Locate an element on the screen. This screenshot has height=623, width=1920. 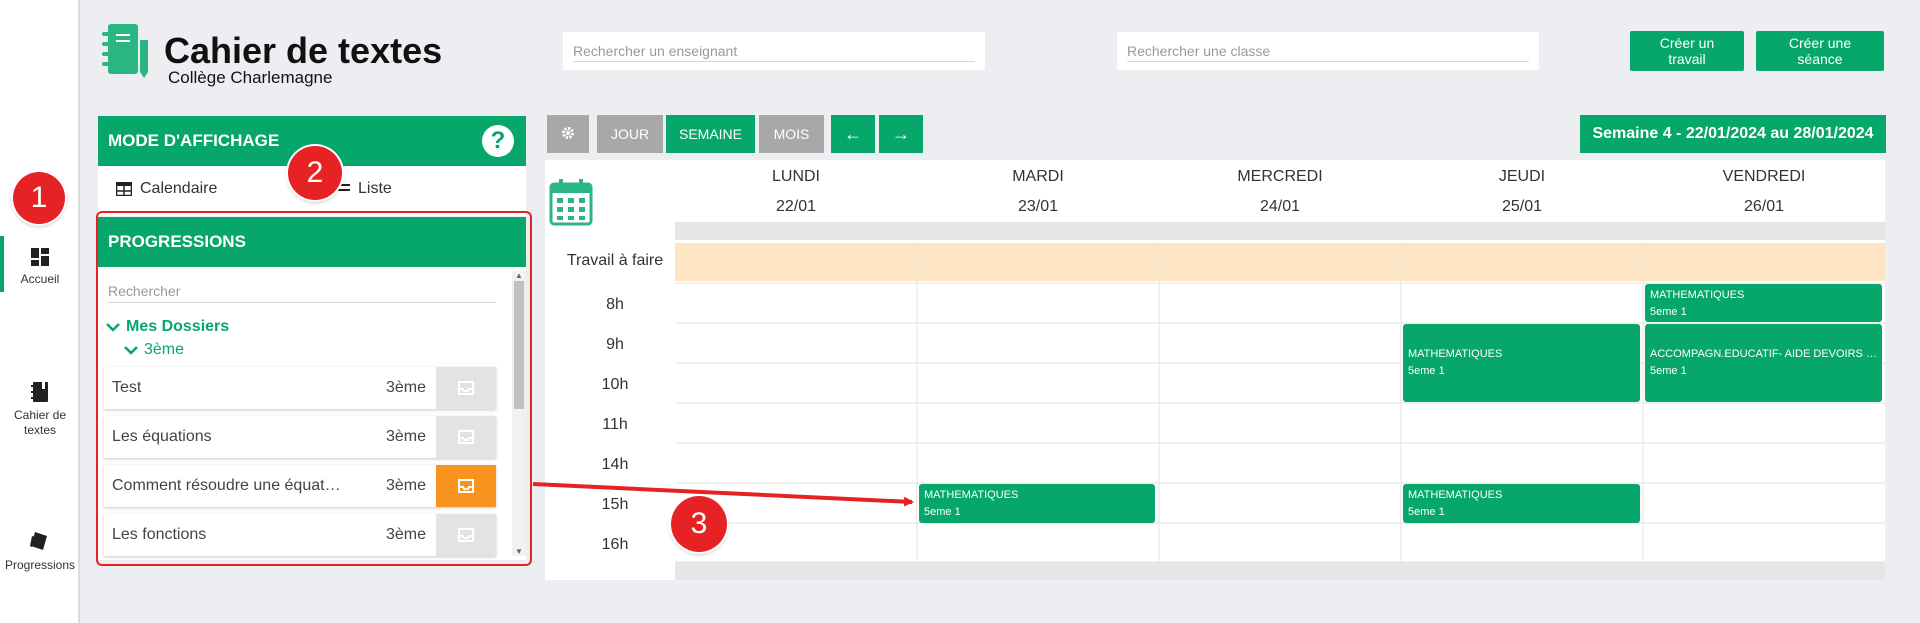
week-label: Semaine 4 - 22/01/2024 au 28/01/2024 is located at coordinates (1733, 134).